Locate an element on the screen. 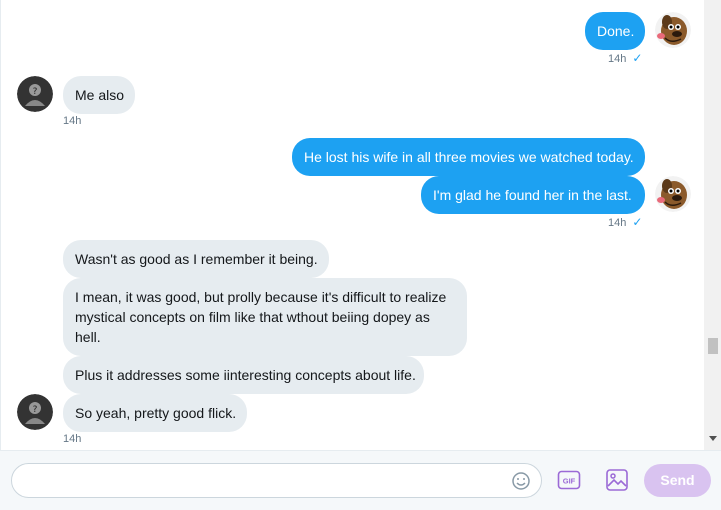 This screenshot has height=510, width=721. image-icon is located at coordinates (617, 480).